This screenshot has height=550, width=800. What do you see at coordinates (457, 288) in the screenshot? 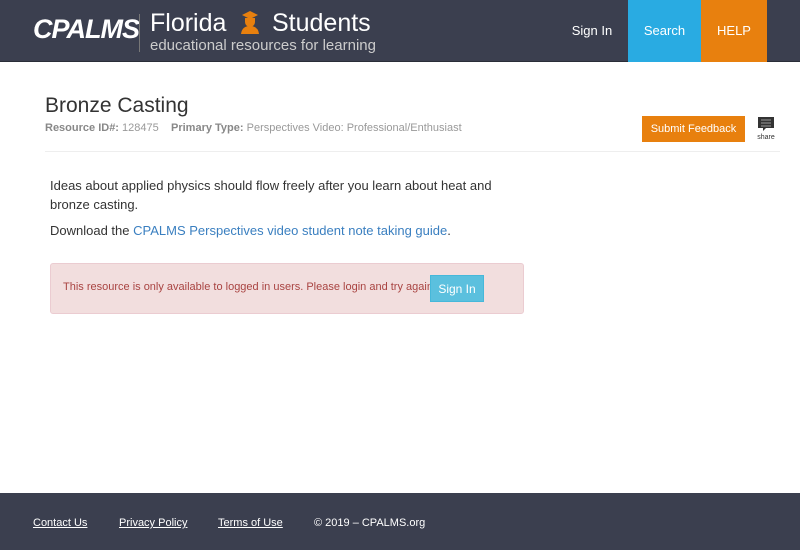
I see `alert-sign-in-button: Sign In` at bounding box center [457, 288].